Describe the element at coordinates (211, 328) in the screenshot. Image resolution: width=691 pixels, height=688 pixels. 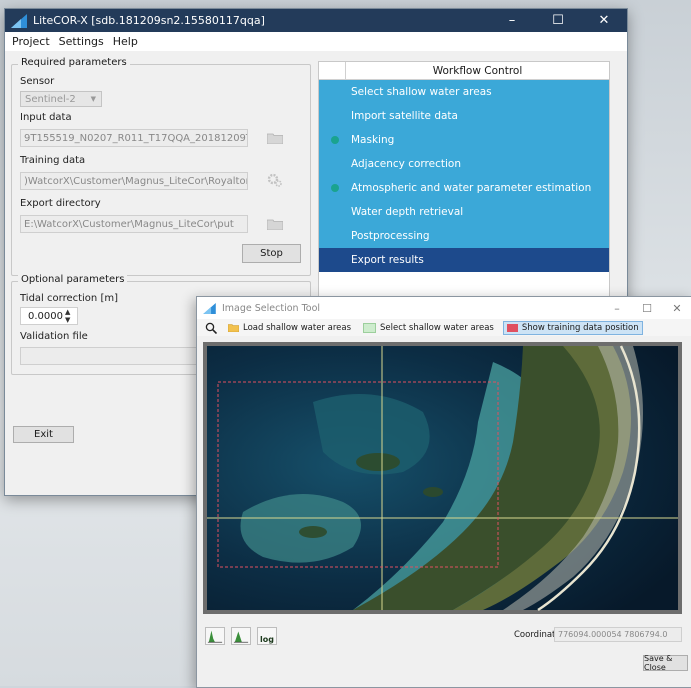
I see `zoom-search-icon` at that location.